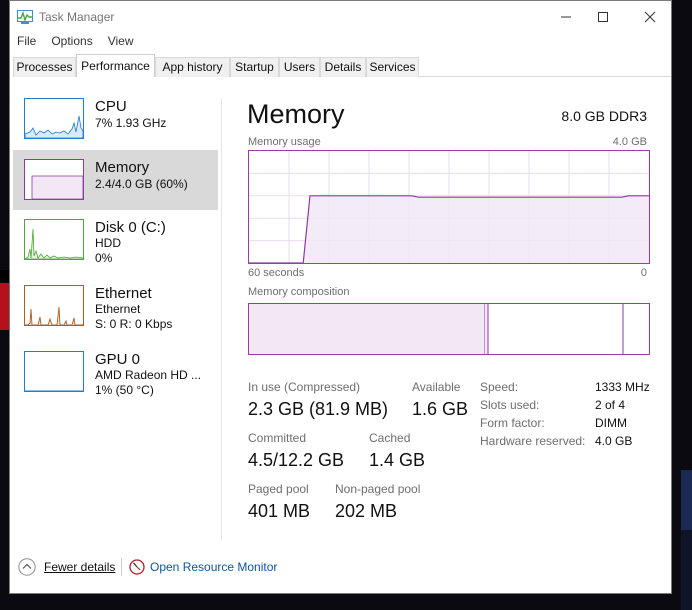 The image size is (692, 610). Describe the element at coordinates (72, 42) in the screenshot. I see `menu-options: Options` at that location.